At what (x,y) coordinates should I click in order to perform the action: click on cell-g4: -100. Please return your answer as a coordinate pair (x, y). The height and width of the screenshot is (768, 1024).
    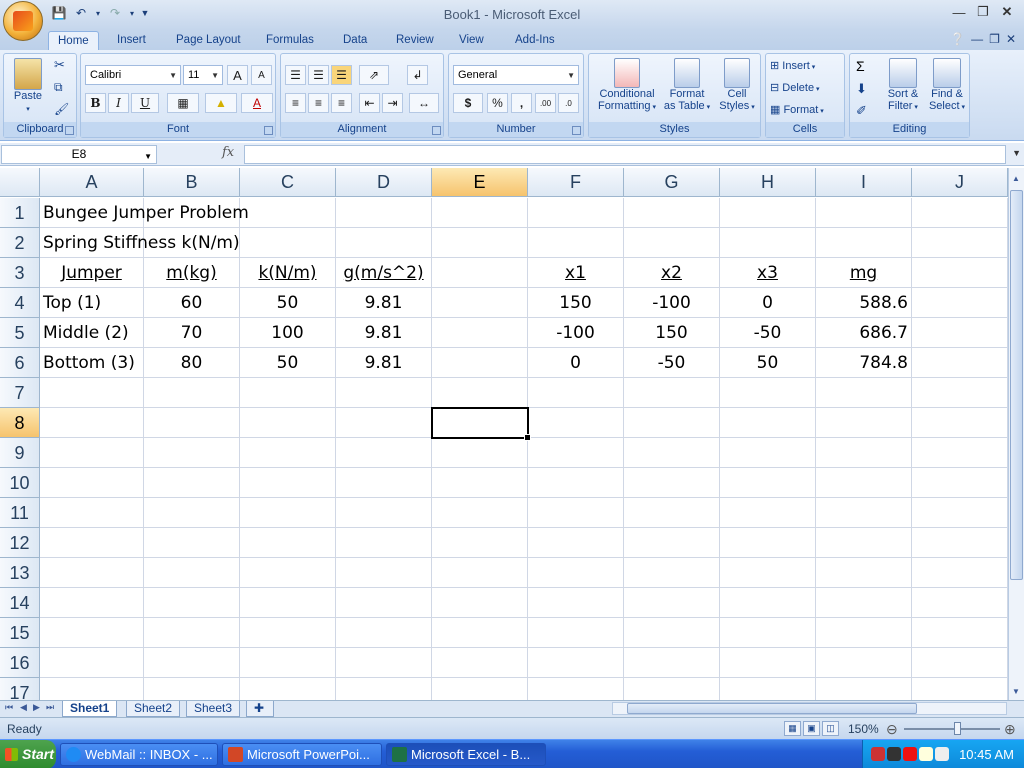
    Looking at the image, I should click on (672, 303).